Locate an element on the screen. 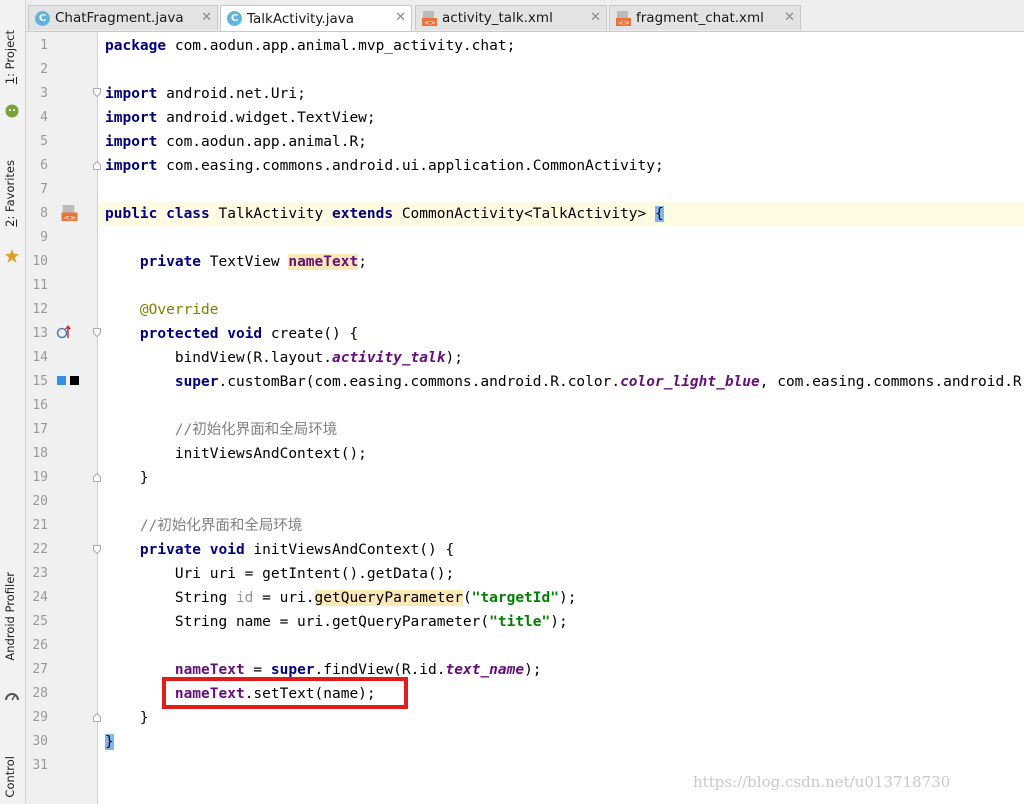  android-project-icon is located at coordinates (12, 111).